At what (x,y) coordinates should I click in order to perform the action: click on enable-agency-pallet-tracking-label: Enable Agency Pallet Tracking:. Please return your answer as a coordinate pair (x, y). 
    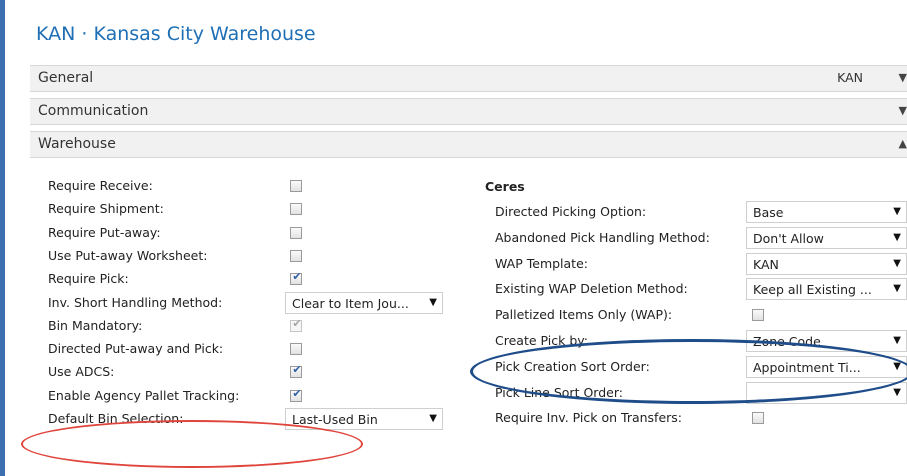
    Looking at the image, I should click on (144, 395).